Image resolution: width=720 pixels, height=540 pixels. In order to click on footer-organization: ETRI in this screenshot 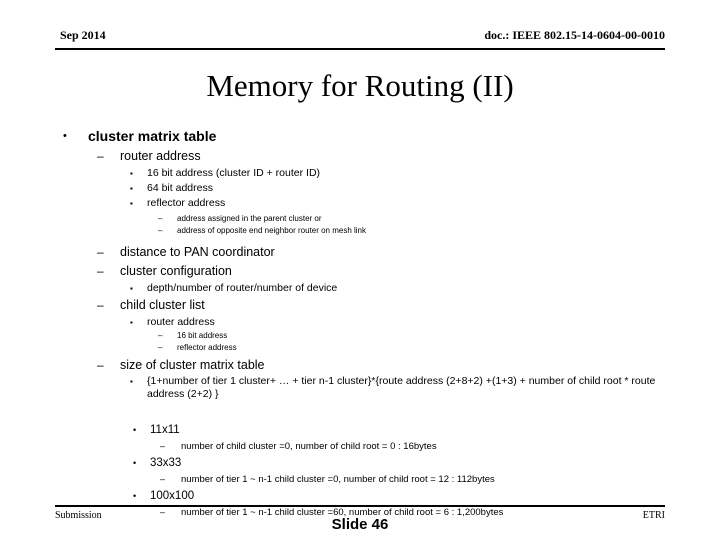, I will do `click(653, 515)`.